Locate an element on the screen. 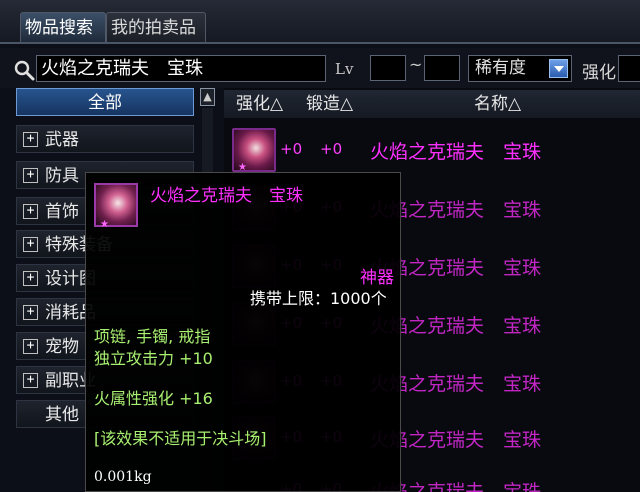  category-label: 其他 is located at coordinates (62, 415).